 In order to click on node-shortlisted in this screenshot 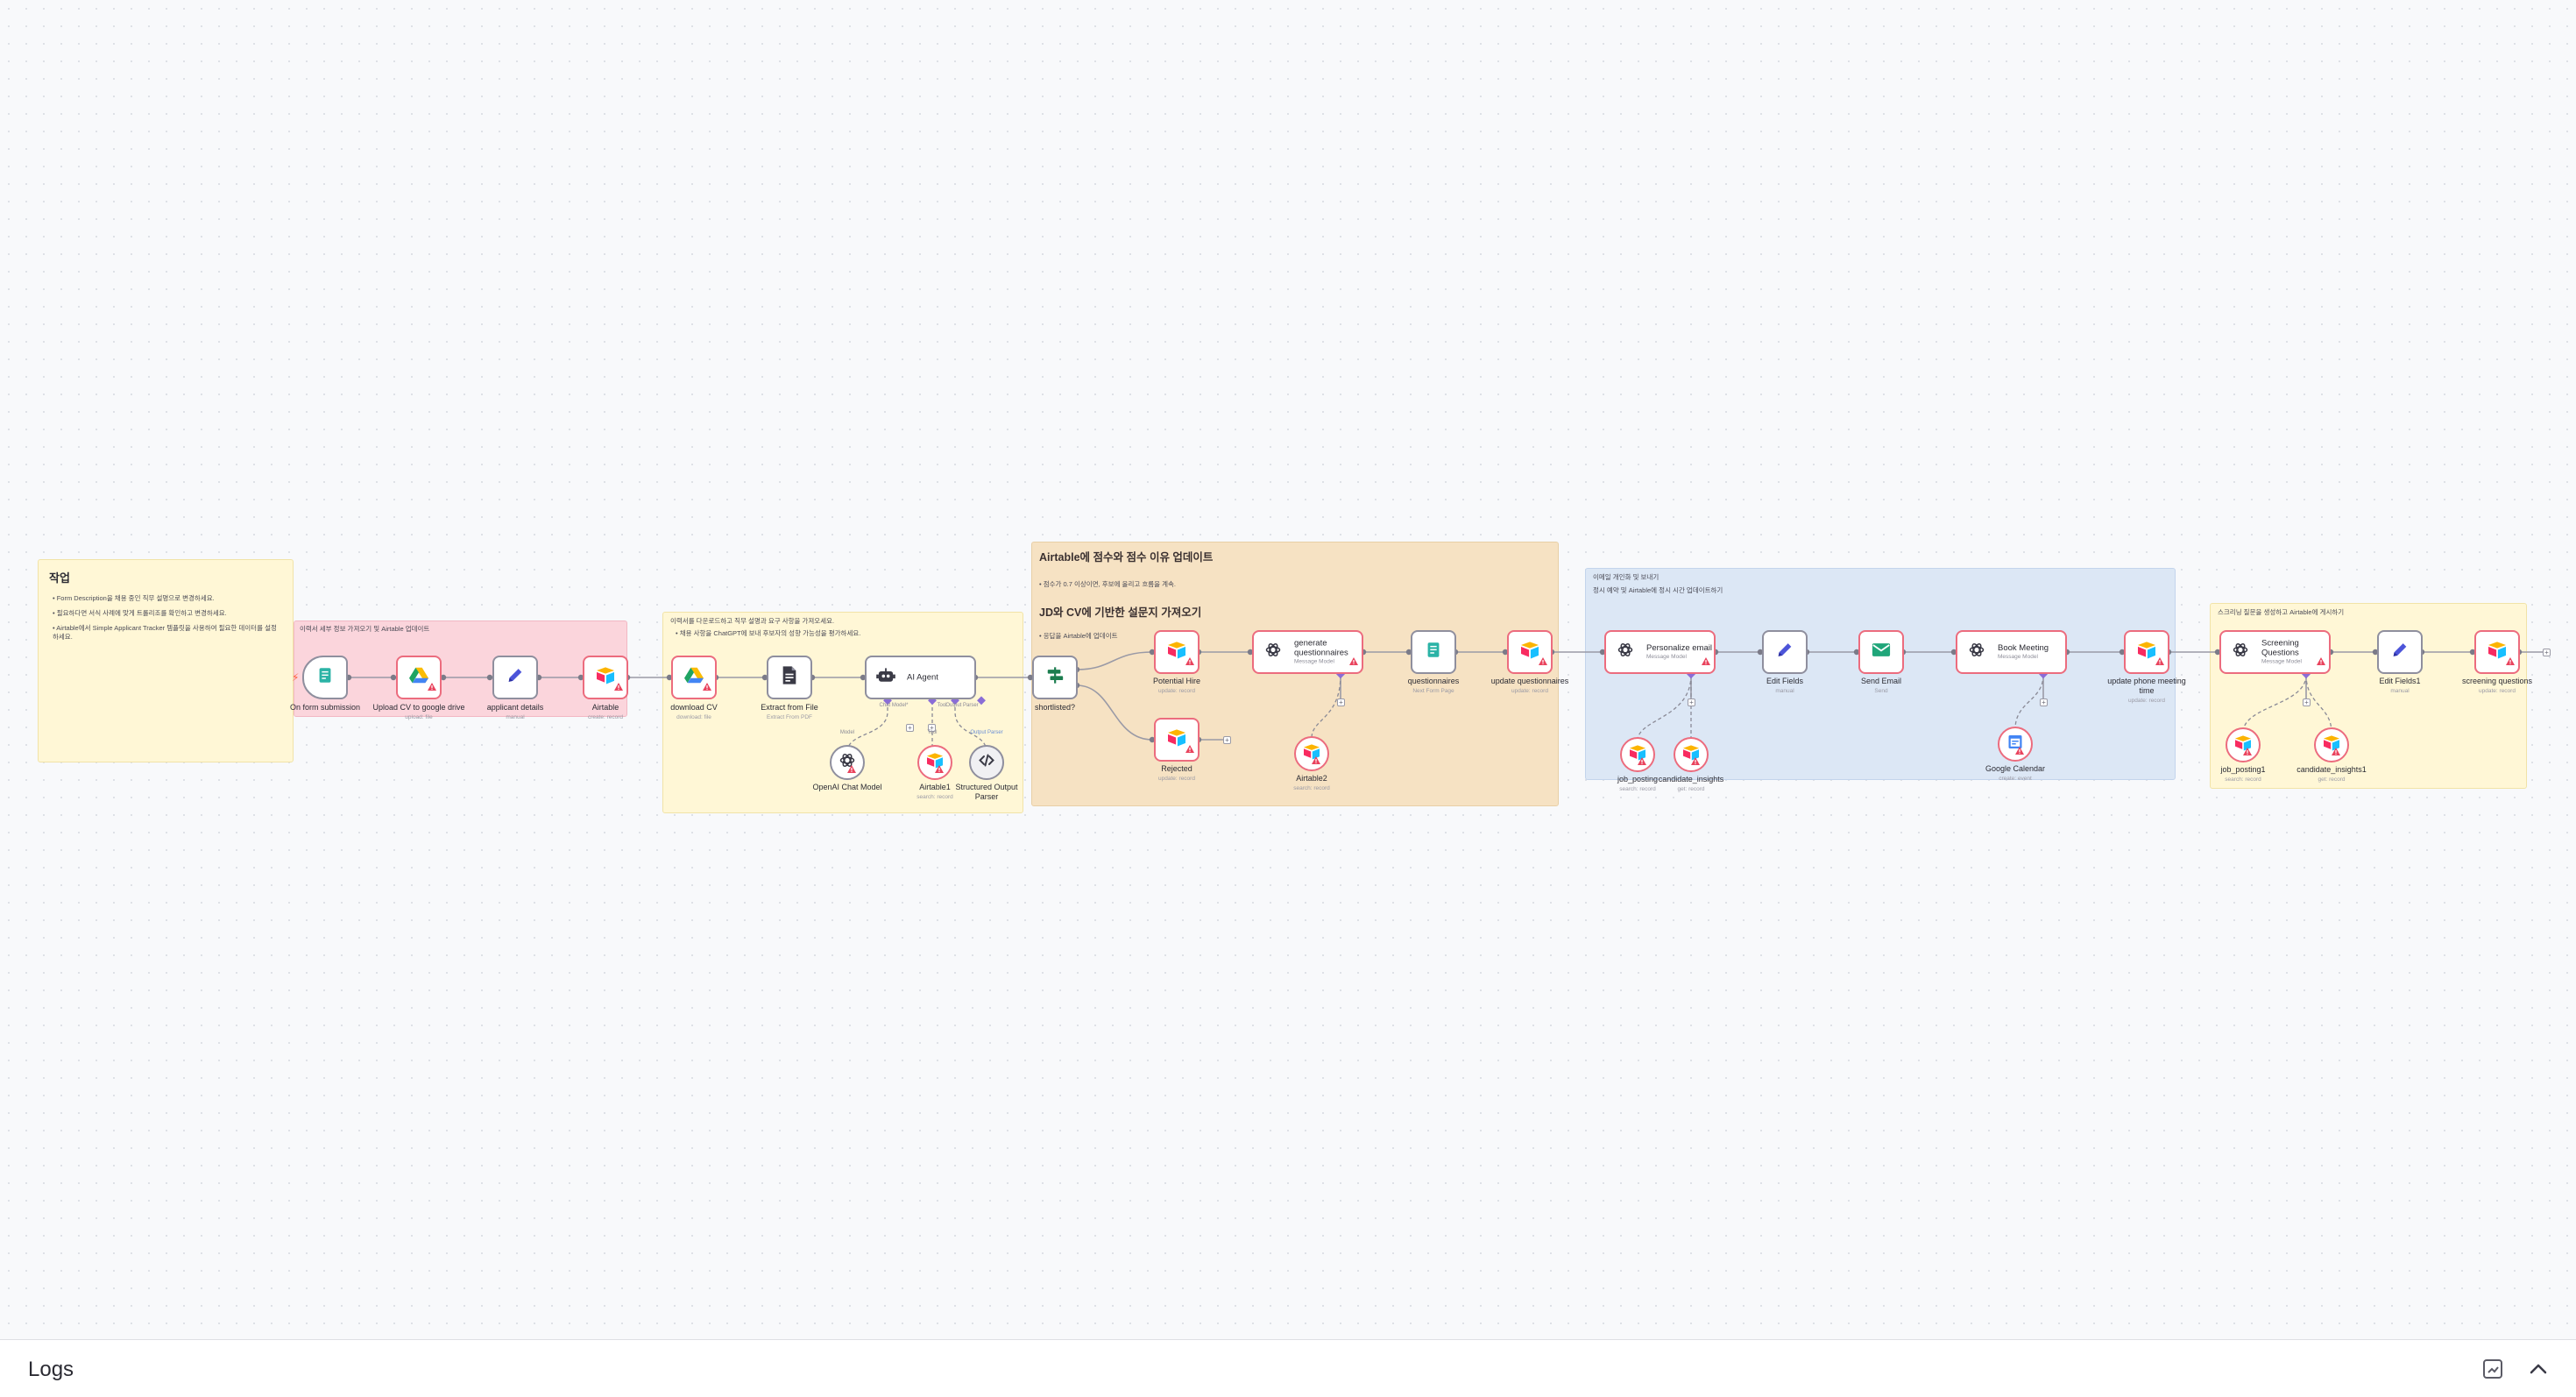, I will do `click(1055, 677)`.